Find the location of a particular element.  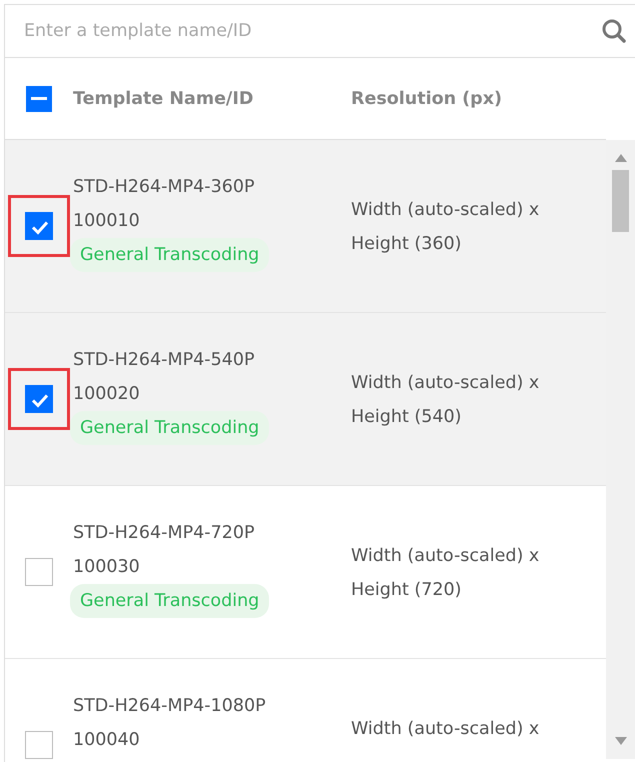

template-name: STD-H264-MP4-540P is located at coordinates (164, 360).